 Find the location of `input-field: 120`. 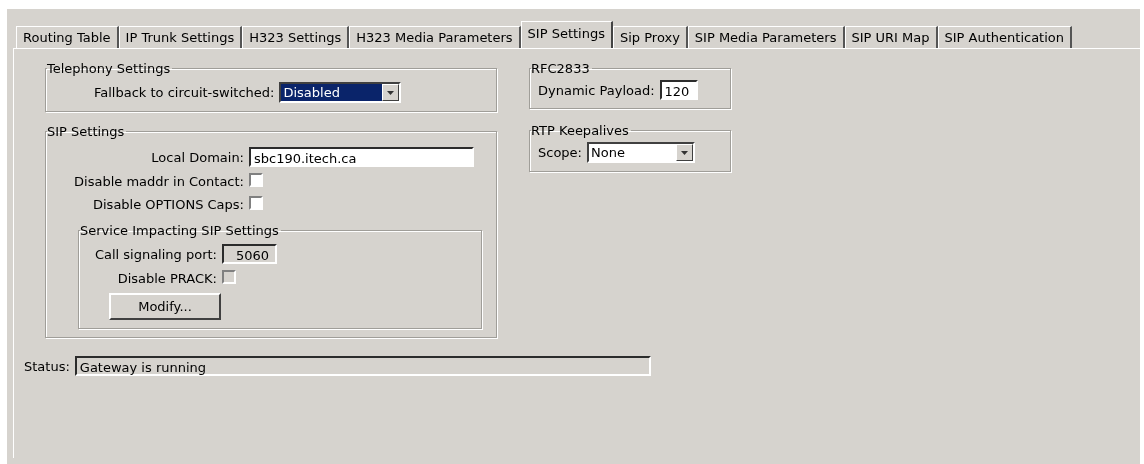

input-field: 120 is located at coordinates (678, 90).